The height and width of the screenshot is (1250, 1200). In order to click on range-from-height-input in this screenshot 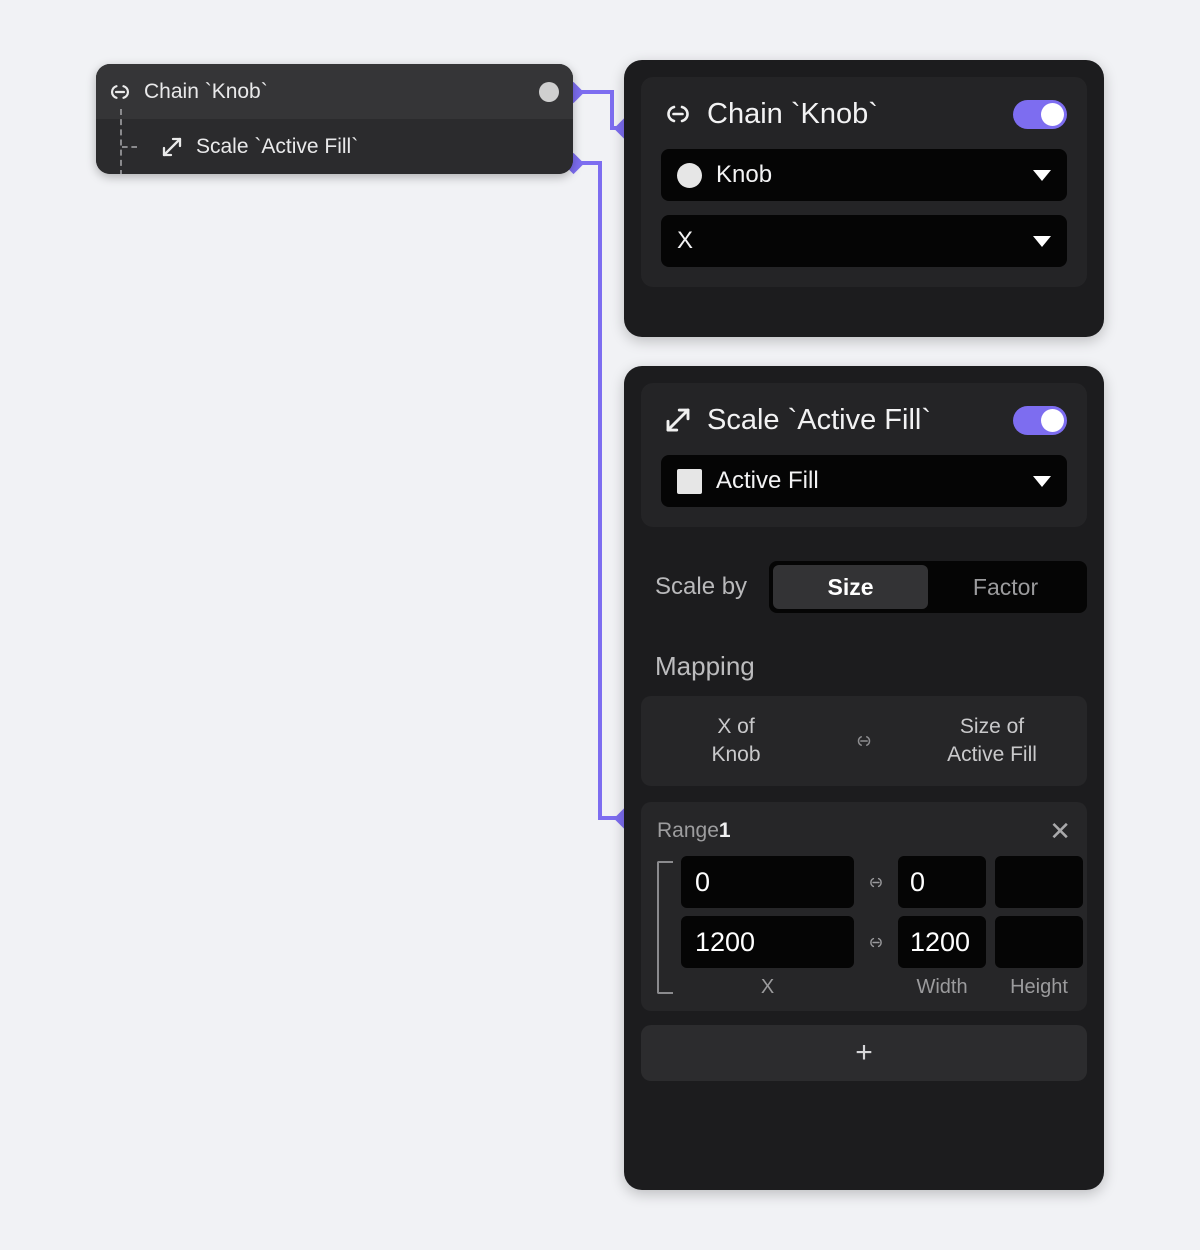, I will do `click(1039, 882)`.